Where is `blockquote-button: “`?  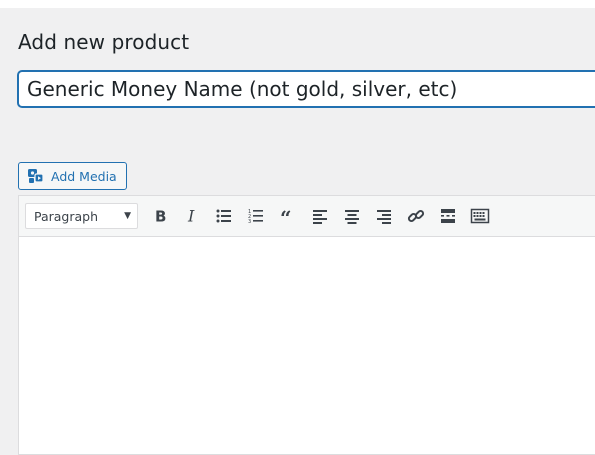
blockquote-button: “ is located at coordinates (288, 216).